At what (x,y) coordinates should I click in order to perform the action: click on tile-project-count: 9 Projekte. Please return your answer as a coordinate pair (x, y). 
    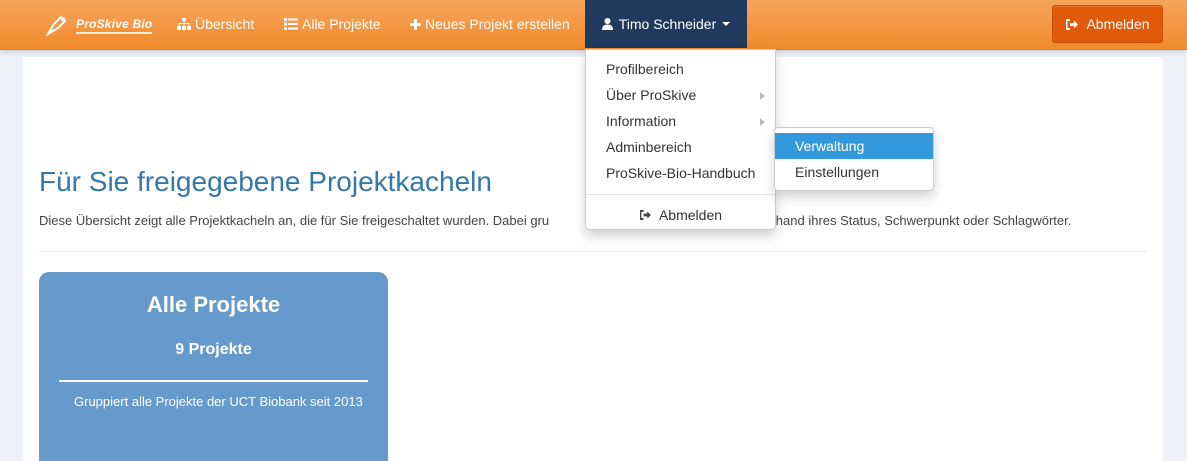
    Looking at the image, I should click on (213, 349).